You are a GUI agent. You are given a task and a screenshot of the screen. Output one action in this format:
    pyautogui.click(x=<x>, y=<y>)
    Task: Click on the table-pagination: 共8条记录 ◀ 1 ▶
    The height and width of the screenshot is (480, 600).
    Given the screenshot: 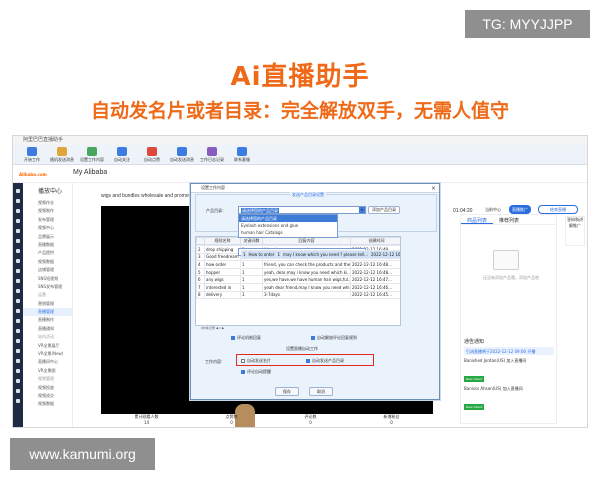 What is the action you would take?
    pyautogui.click(x=298, y=328)
    